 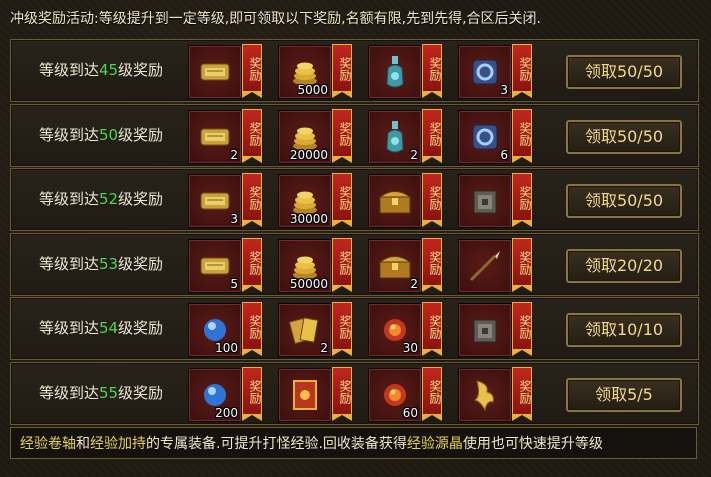 I want to click on item-count: 50000, so click(x=308, y=283).